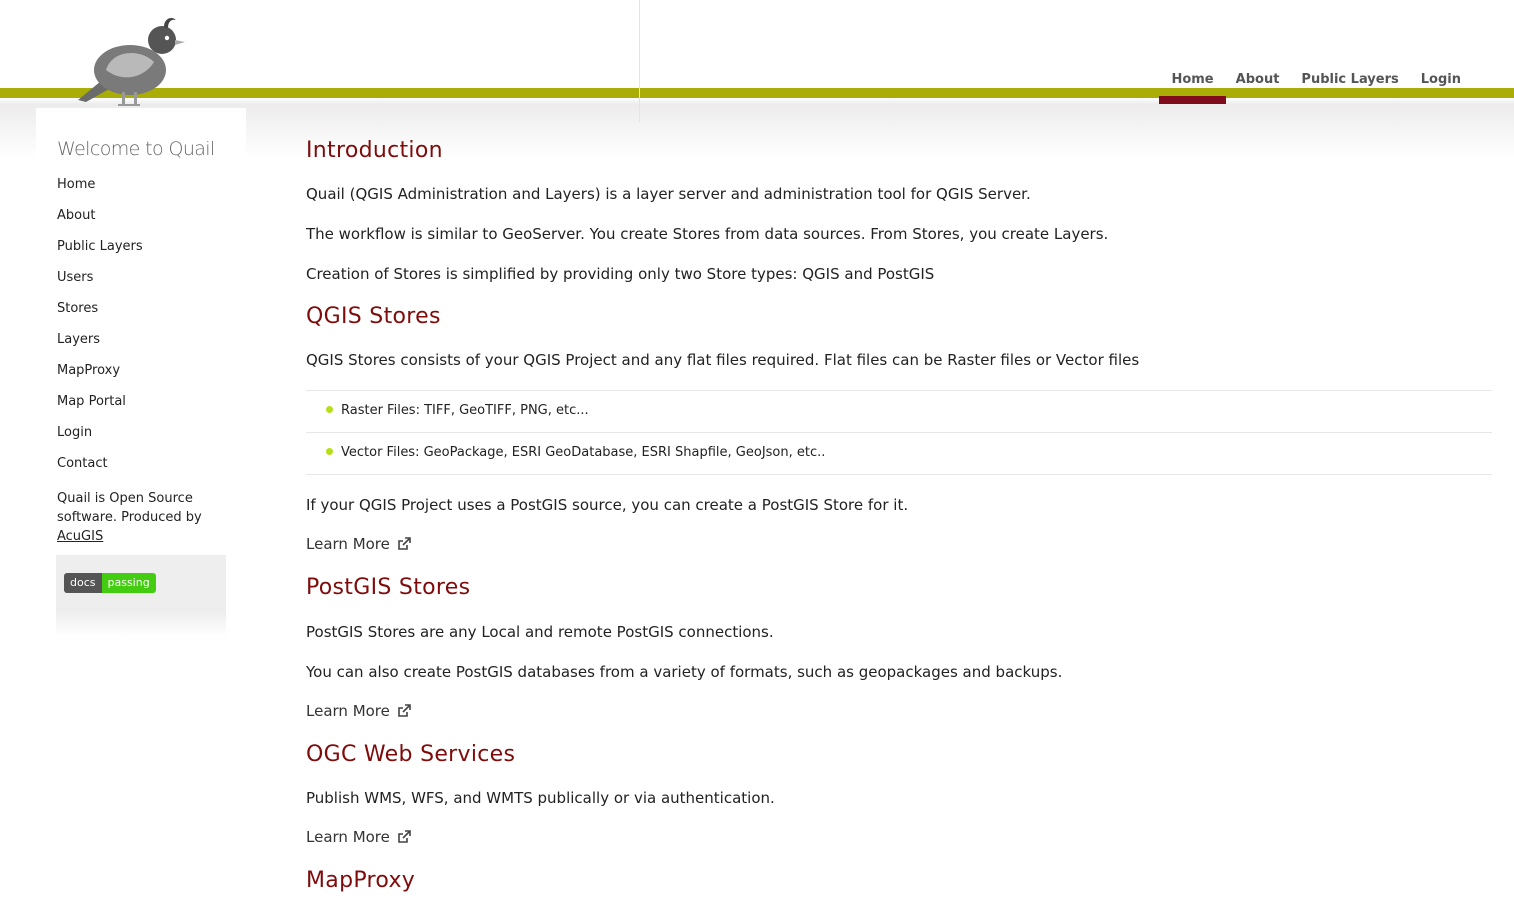 Image resolution: width=1514 pixels, height=917 pixels. I want to click on ogc-learn-more-link: Learn More, so click(359, 837).